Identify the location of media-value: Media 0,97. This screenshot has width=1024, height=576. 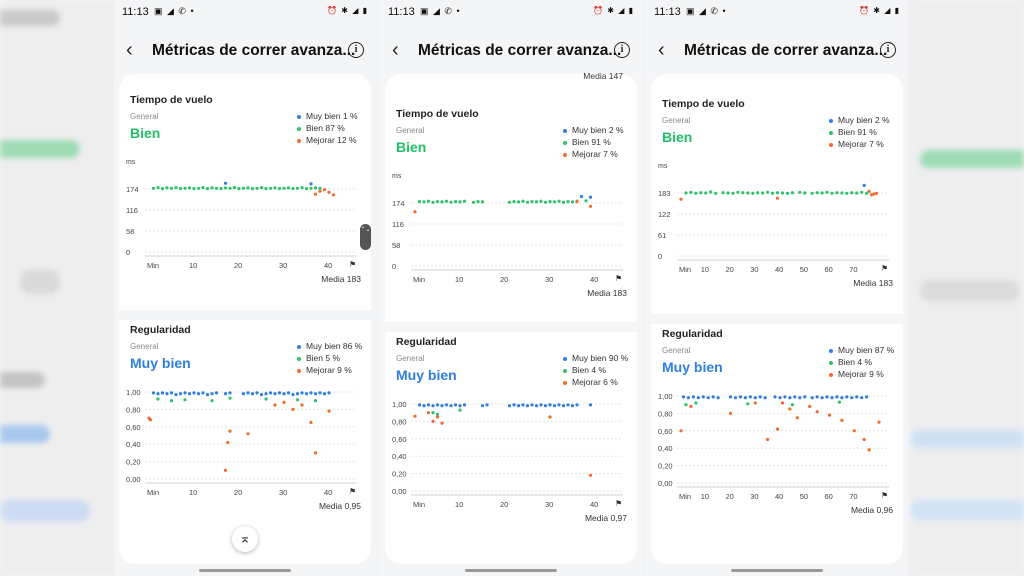
(605, 518).